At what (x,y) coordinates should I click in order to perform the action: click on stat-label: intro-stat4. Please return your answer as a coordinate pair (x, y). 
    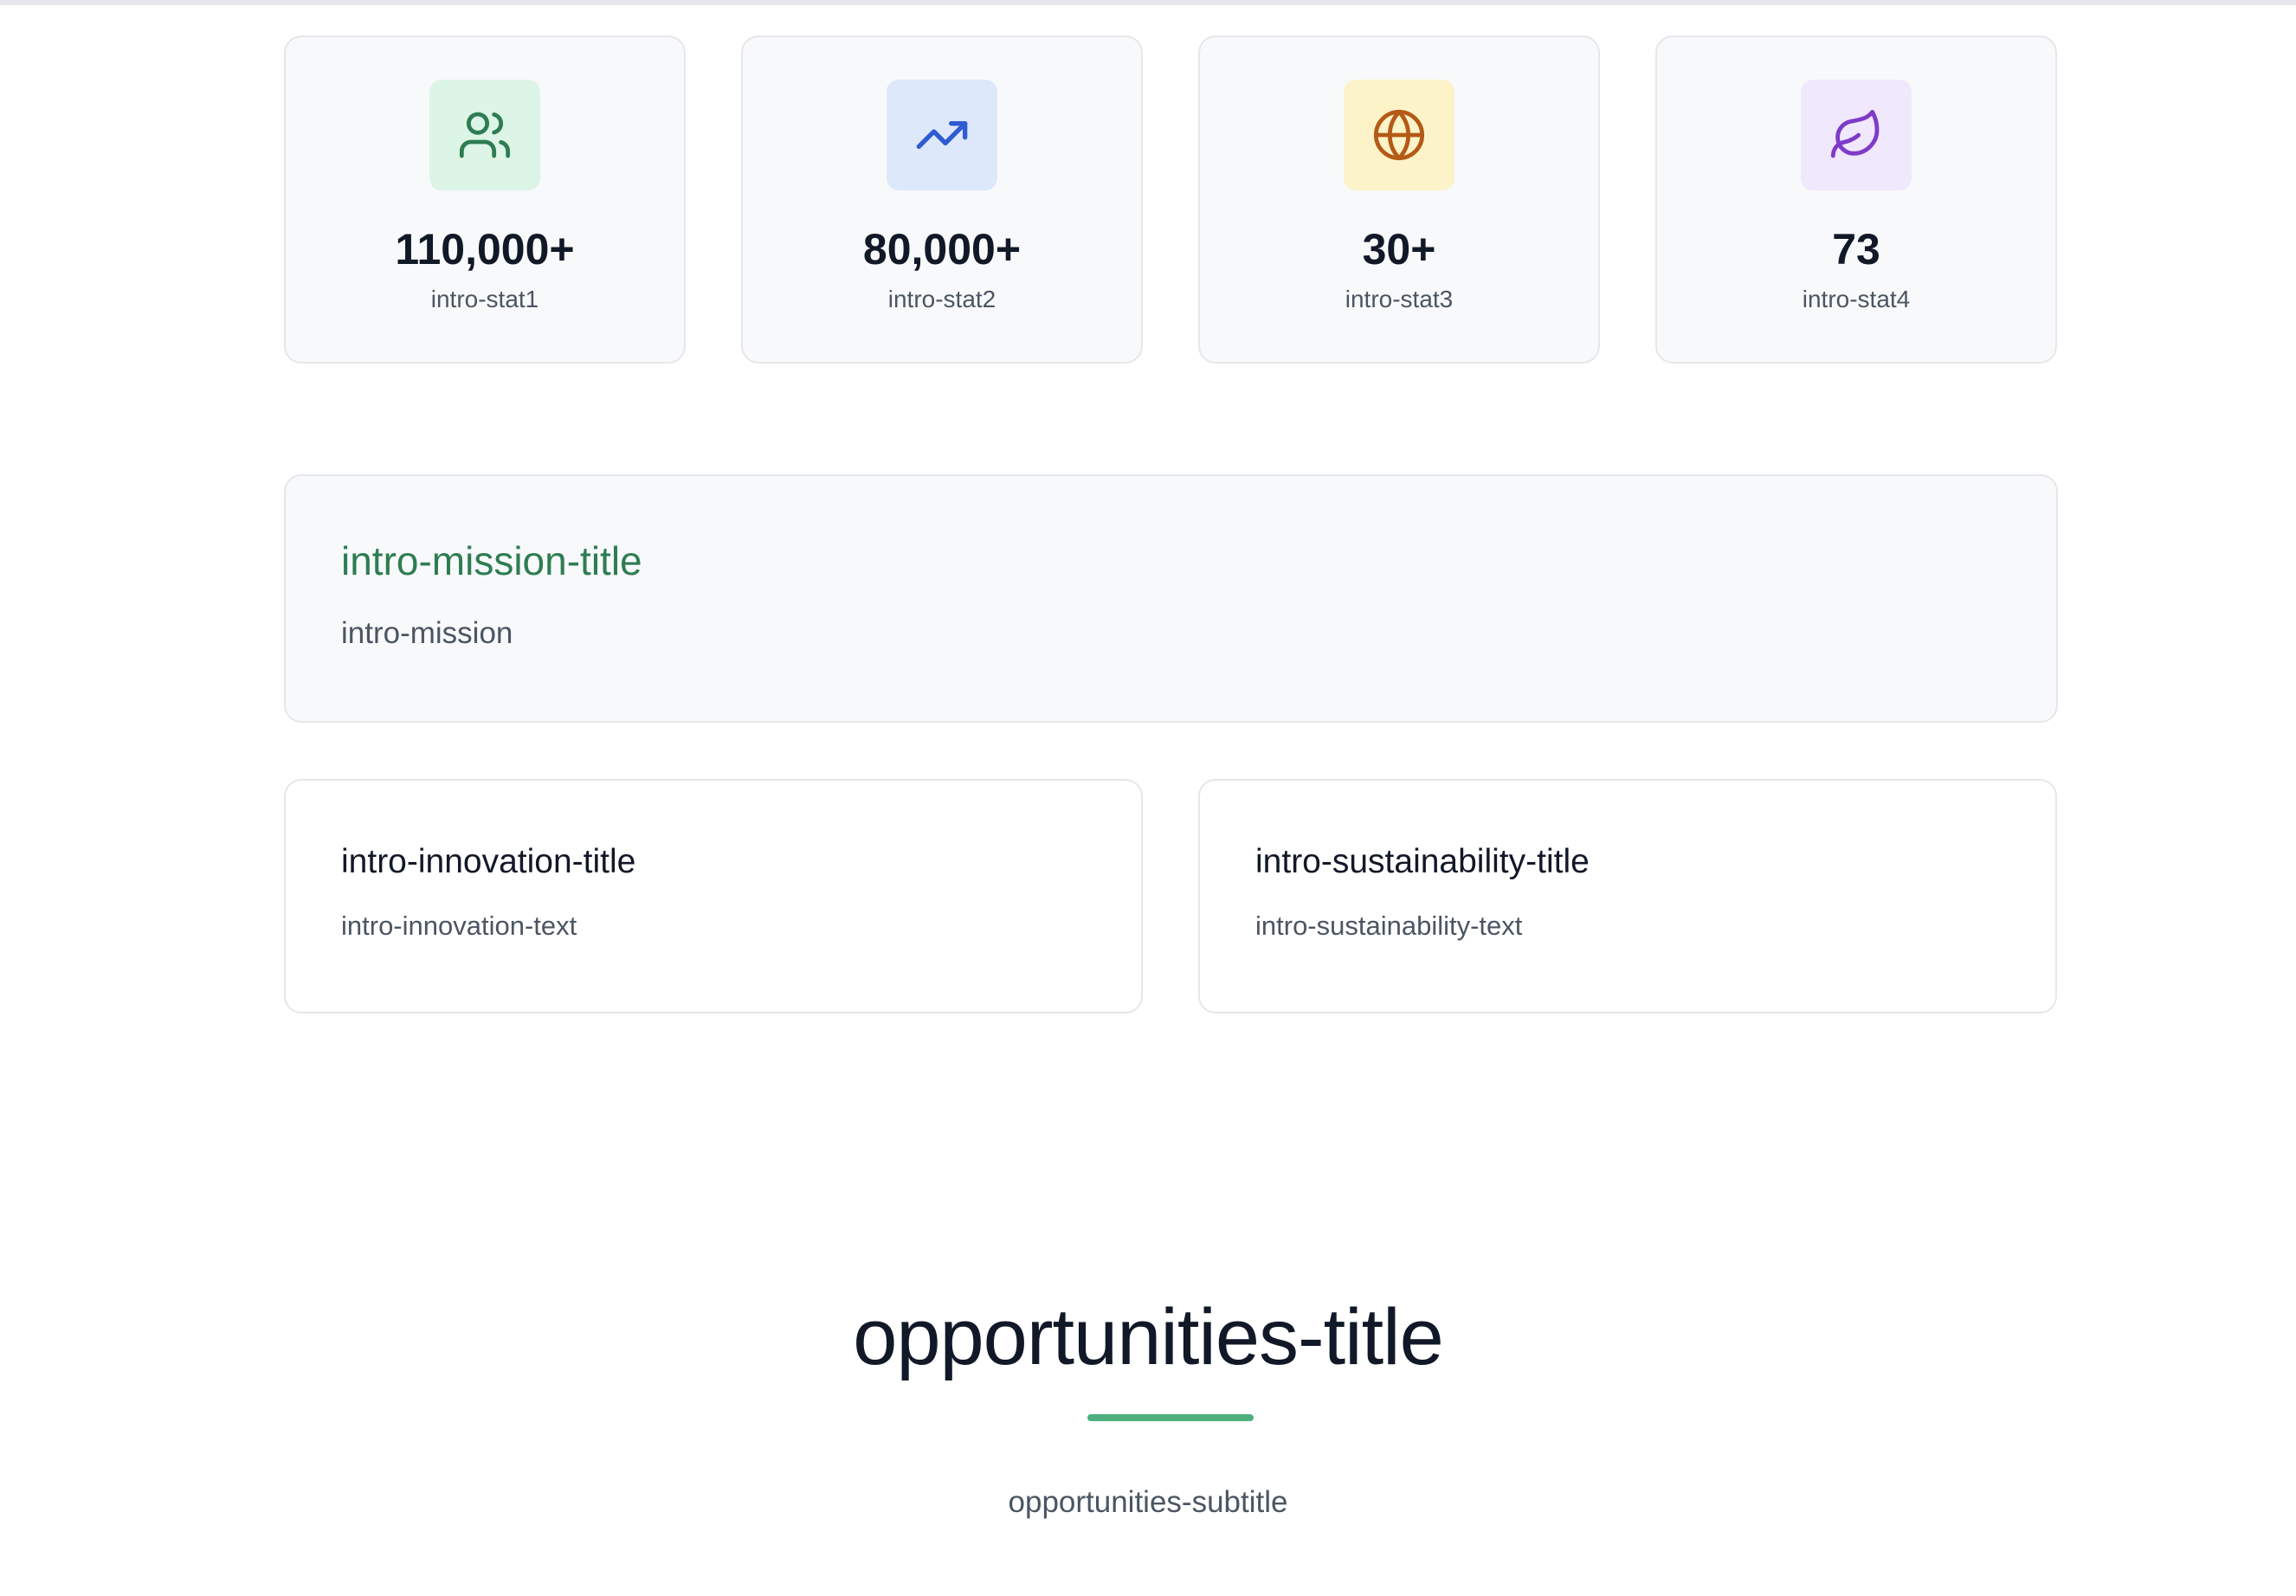
    Looking at the image, I should click on (1856, 299).